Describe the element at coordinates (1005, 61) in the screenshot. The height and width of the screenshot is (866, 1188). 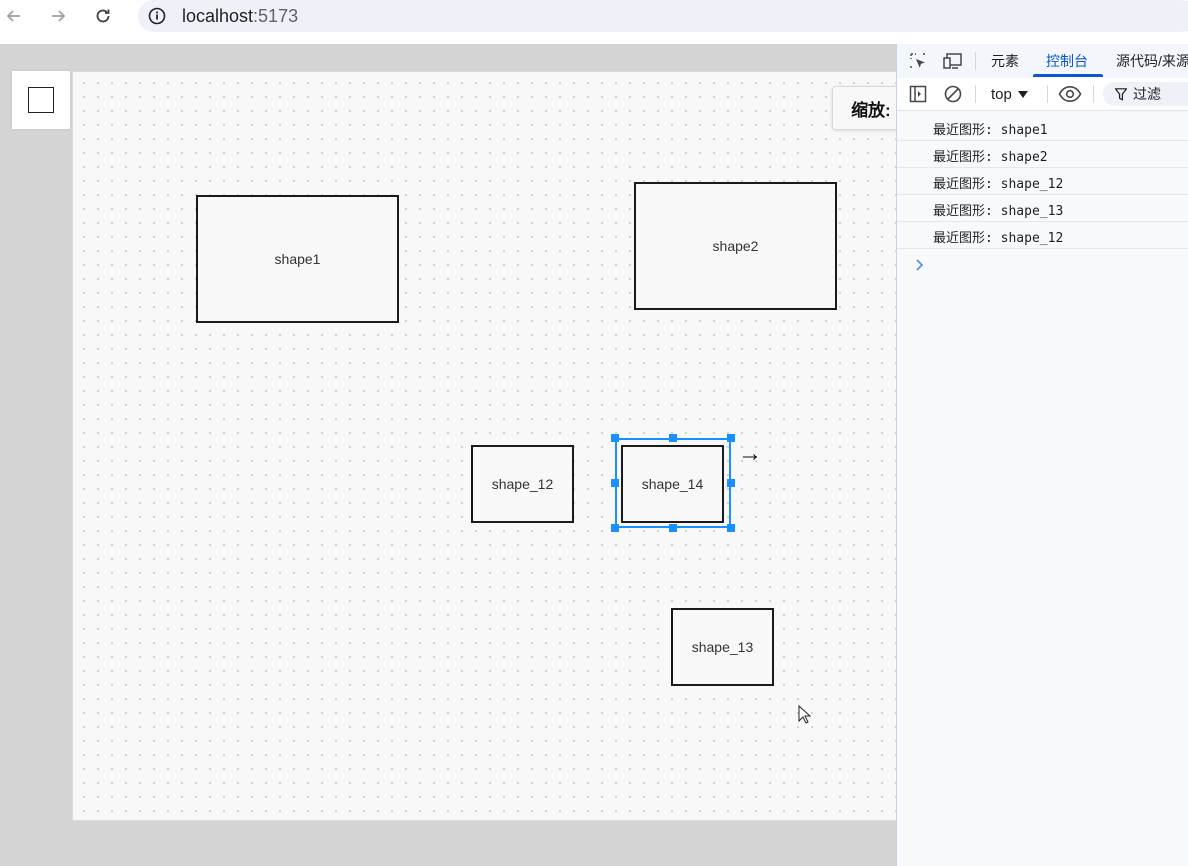
I see `tab-elements: 元素` at that location.